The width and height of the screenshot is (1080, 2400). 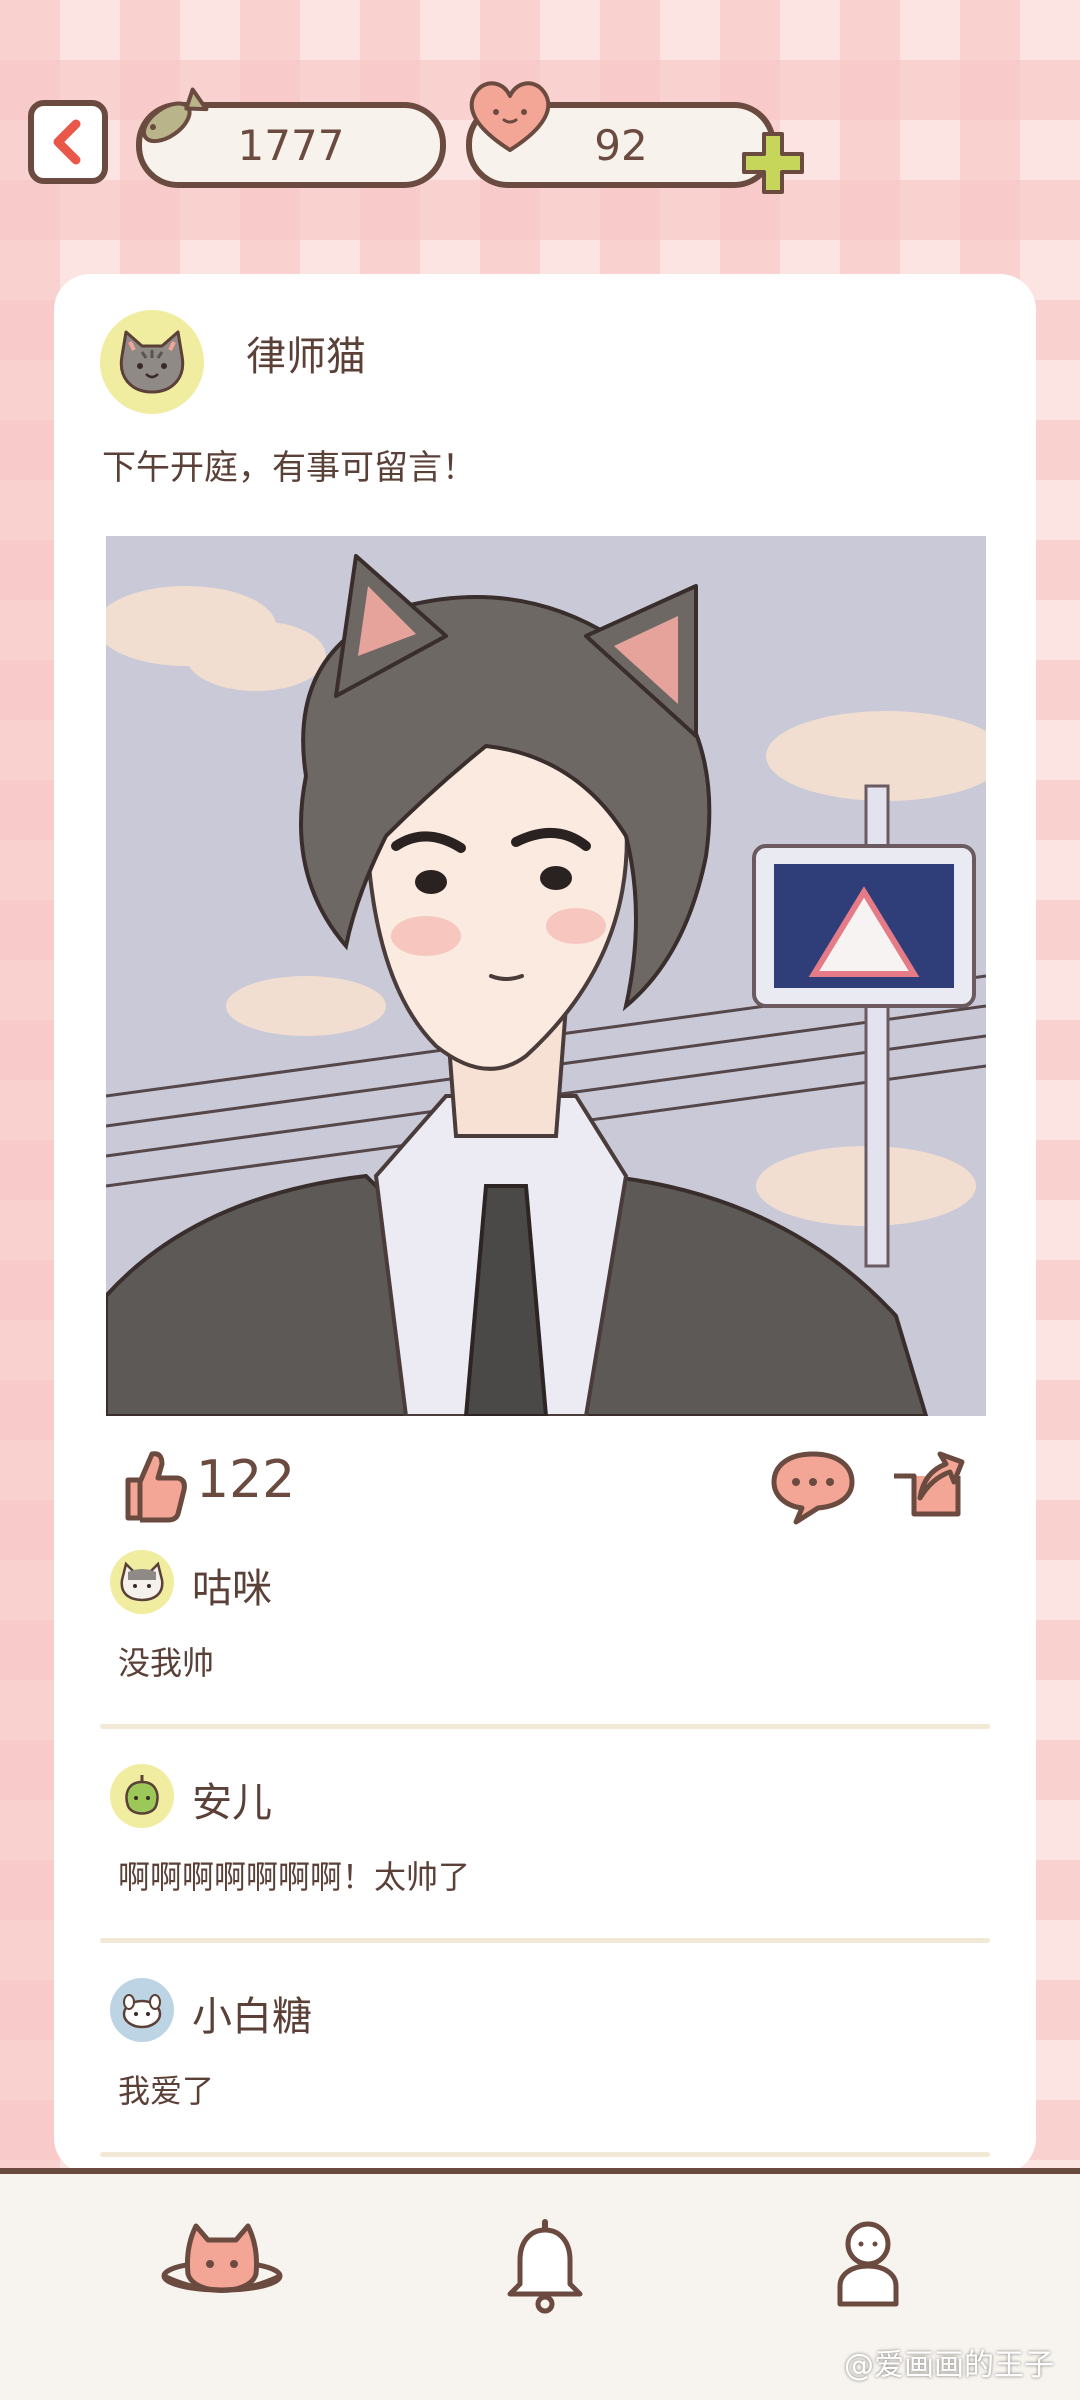 What do you see at coordinates (246, 1480) in the screenshot?
I see `like-count: 122` at bounding box center [246, 1480].